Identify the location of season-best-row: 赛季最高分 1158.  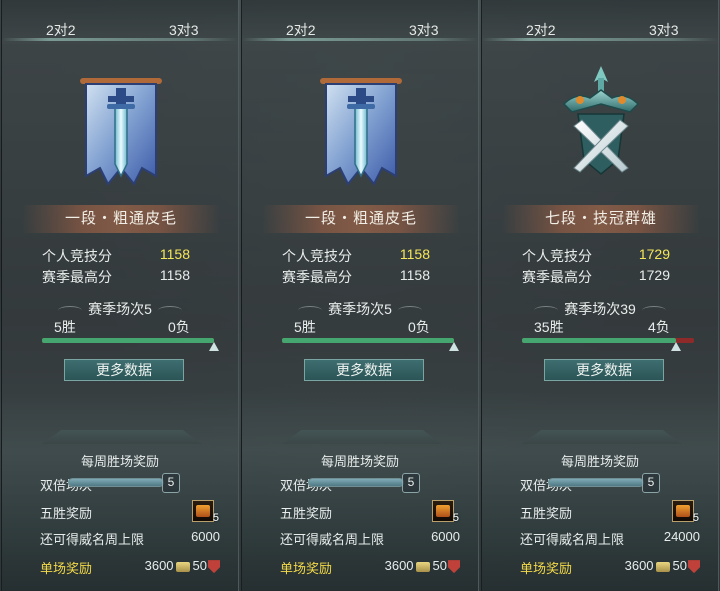
(362, 277).